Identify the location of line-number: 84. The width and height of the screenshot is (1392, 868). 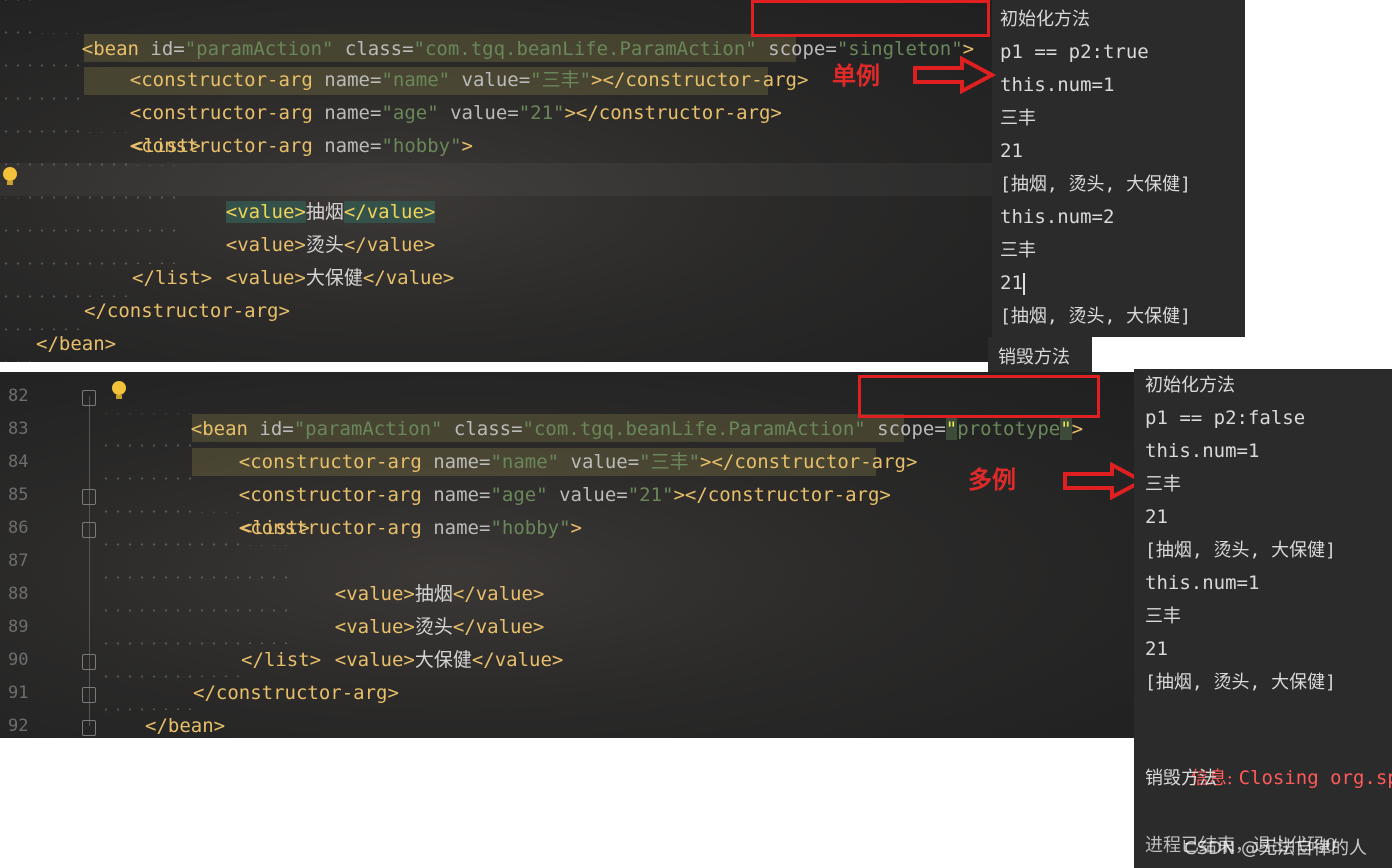
(18, 462).